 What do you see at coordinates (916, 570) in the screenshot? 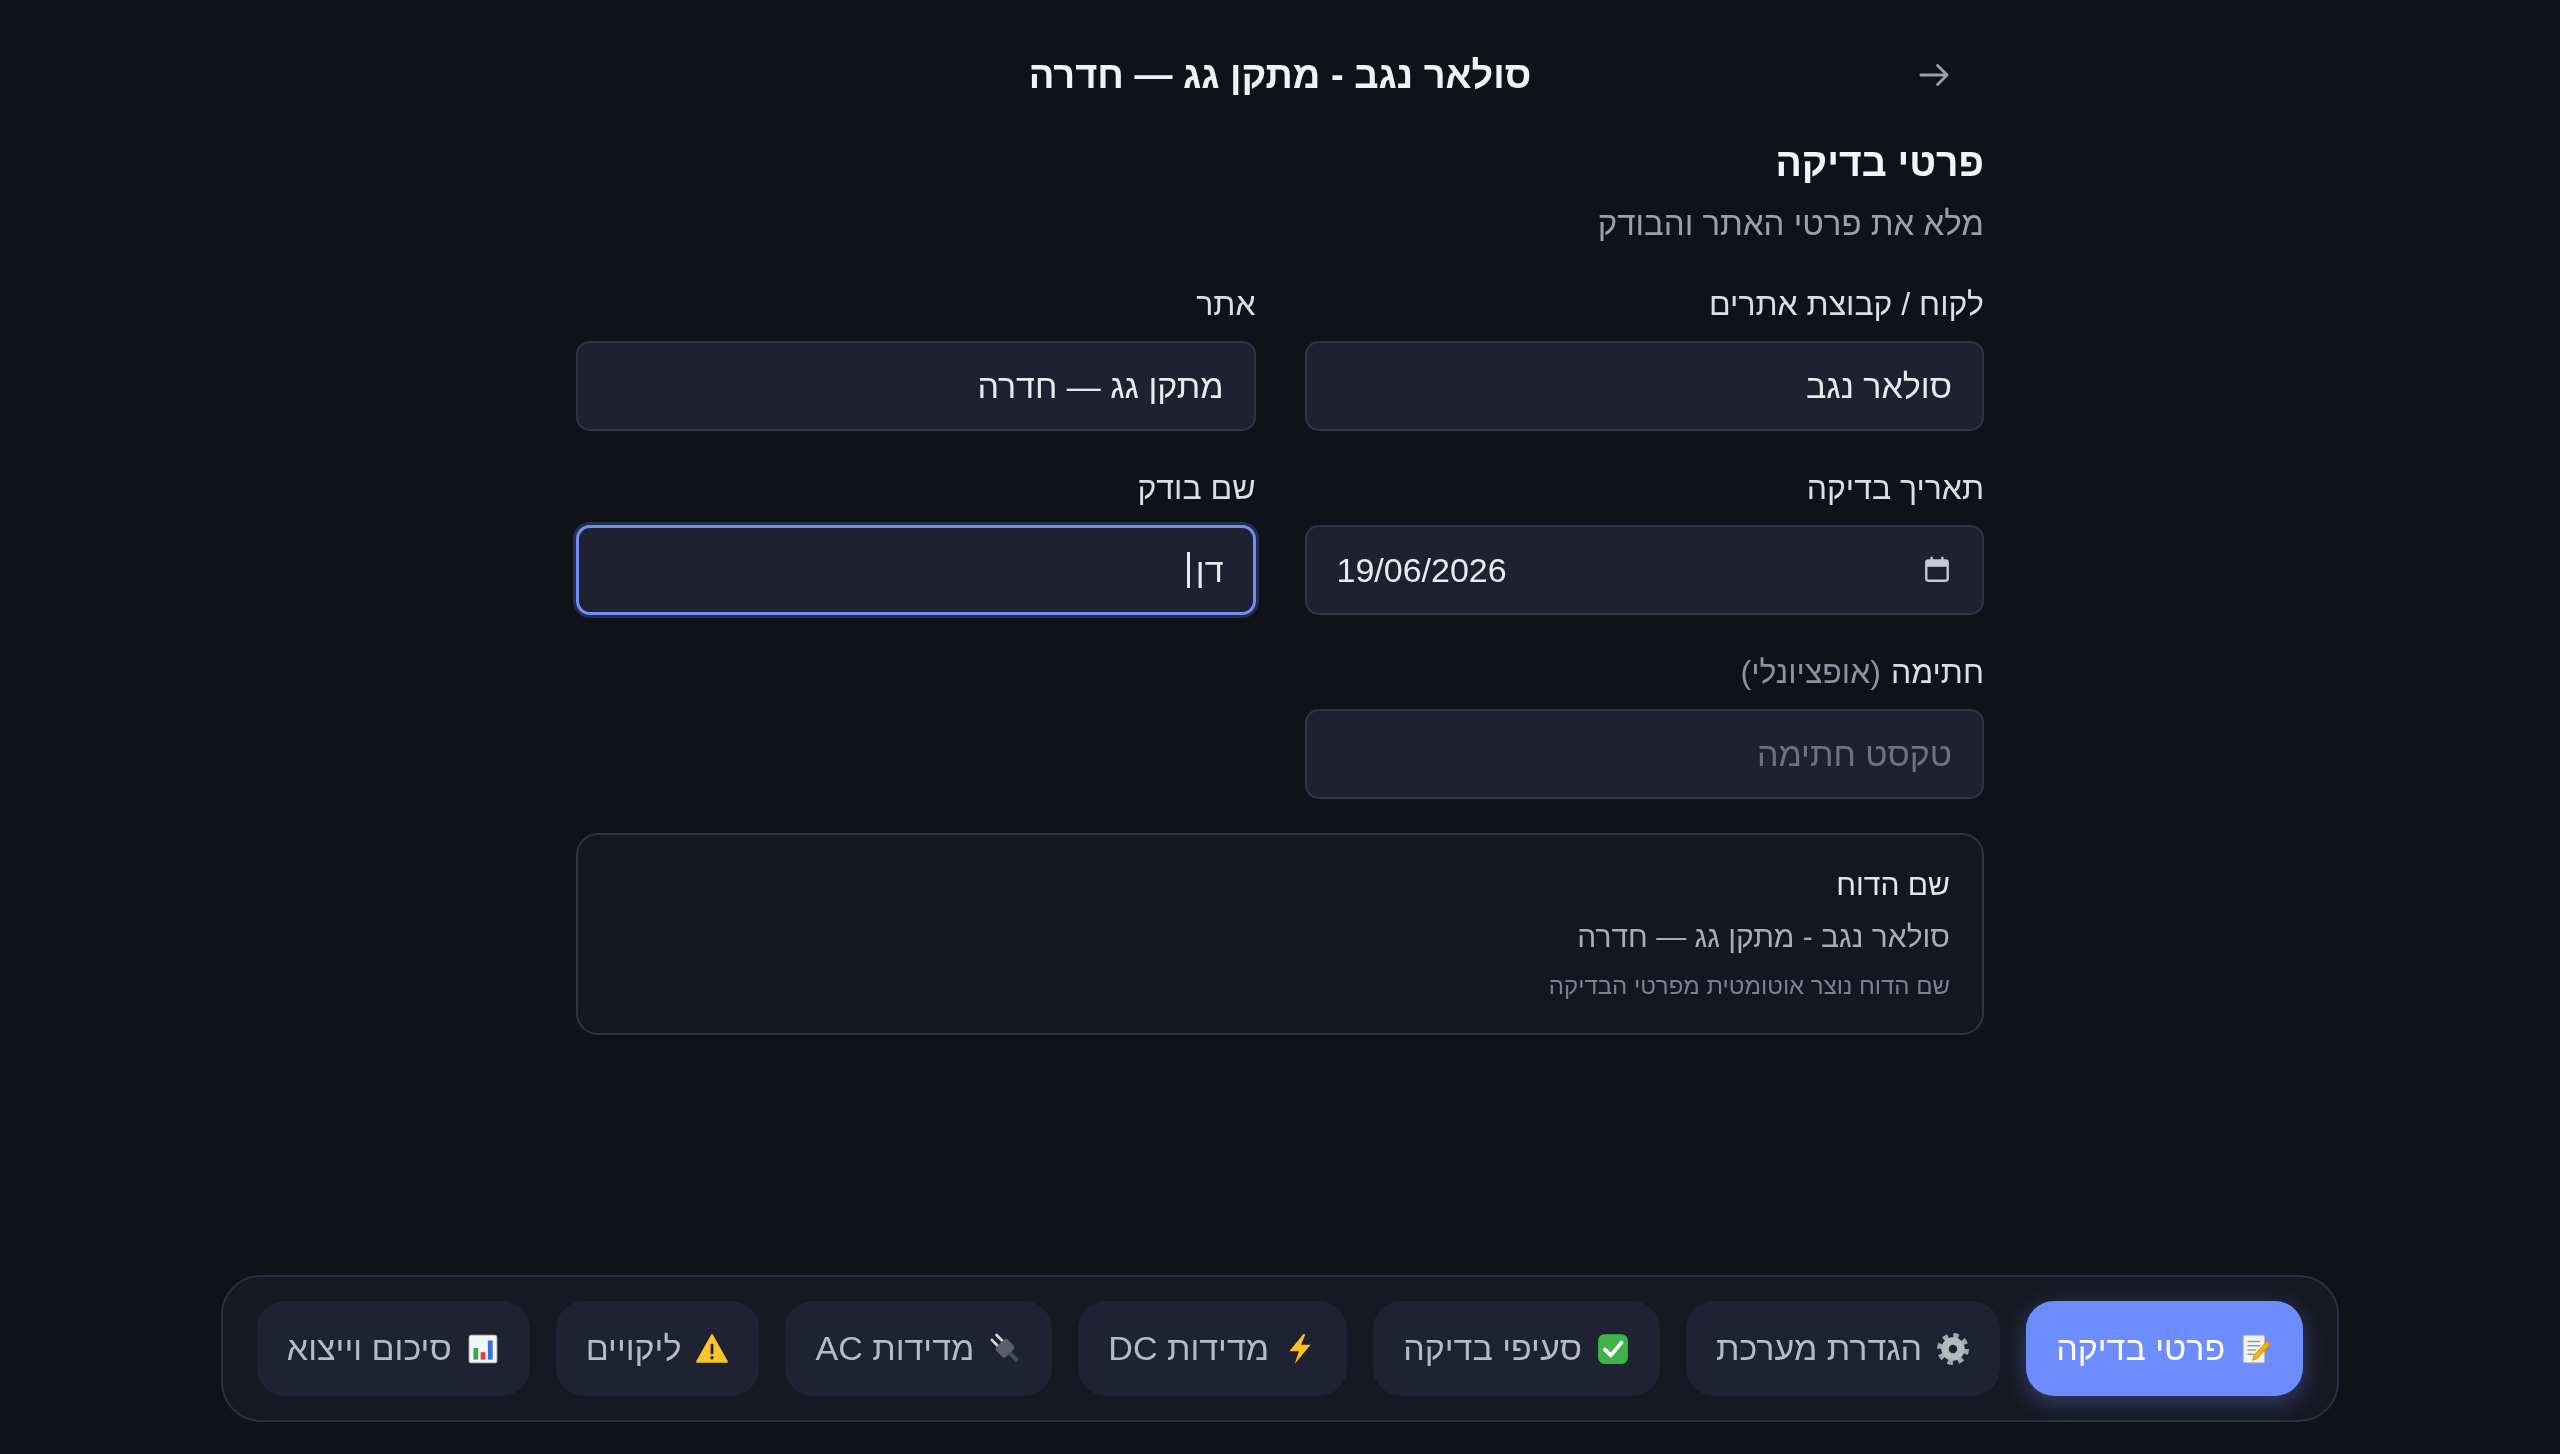
I see `text-field: דן` at bounding box center [916, 570].